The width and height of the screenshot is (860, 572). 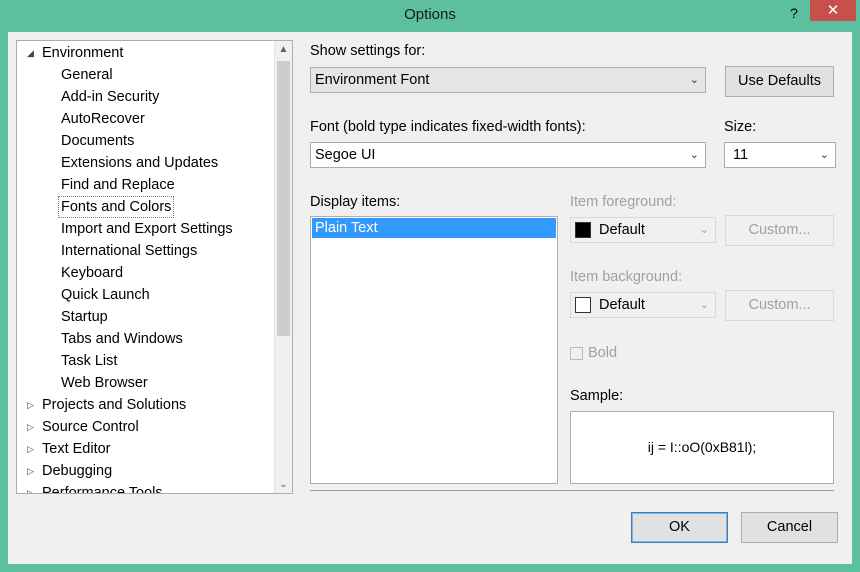 What do you see at coordinates (508, 80) in the screenshot?
I see `show-settings-dropdown: Environment Font ⌄` at bounding box center [508, 80].